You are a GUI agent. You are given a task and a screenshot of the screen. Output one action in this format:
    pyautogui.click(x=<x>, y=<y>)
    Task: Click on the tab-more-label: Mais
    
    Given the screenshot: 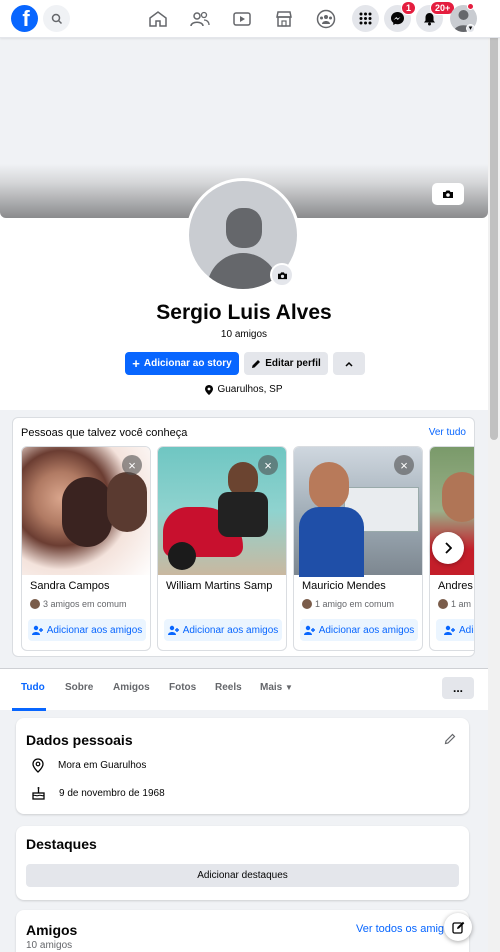 What is the action you would take?
    pyautogui.click(x=271, y=687)
    